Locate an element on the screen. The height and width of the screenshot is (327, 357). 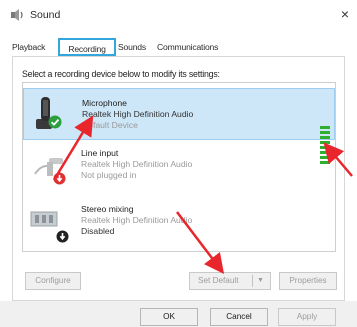
tab-strip: Playback Recording Sounds Communications is located at coordinates (178, 47).